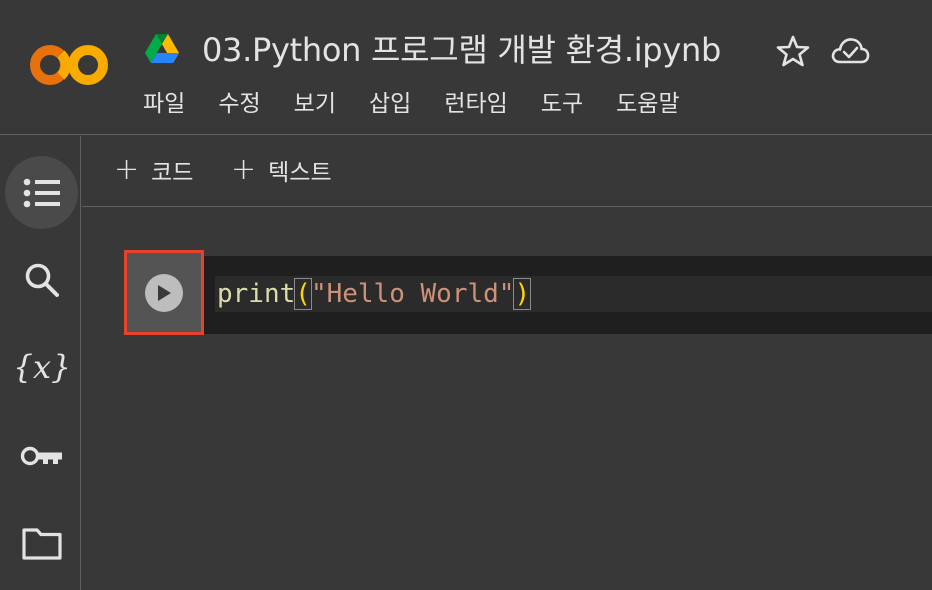 The image size is (932, 590). What do you see at coordinates (562, 104) in the screenshot?
I see `menu-tools: 도구` at bounding box center [562, 104].